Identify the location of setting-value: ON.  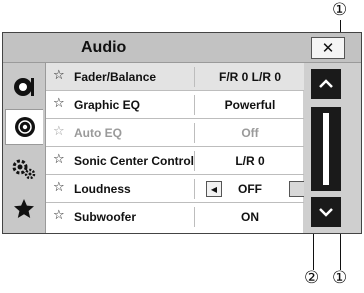
(250, 217).